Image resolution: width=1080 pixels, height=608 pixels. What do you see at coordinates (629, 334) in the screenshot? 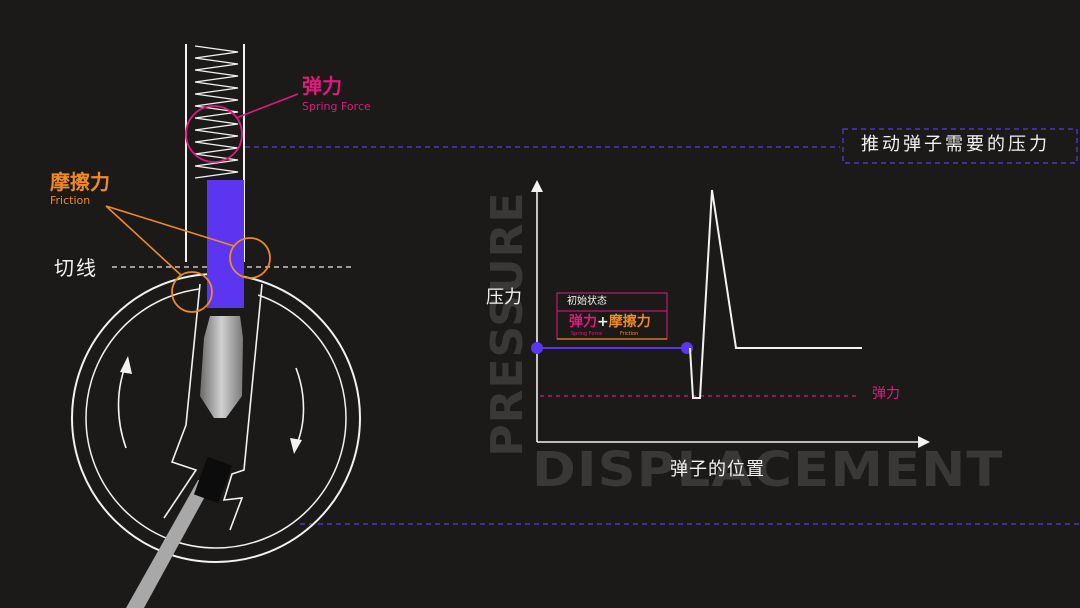
I see `legend-friction-en: Friction` at bounding box center [629, 334].